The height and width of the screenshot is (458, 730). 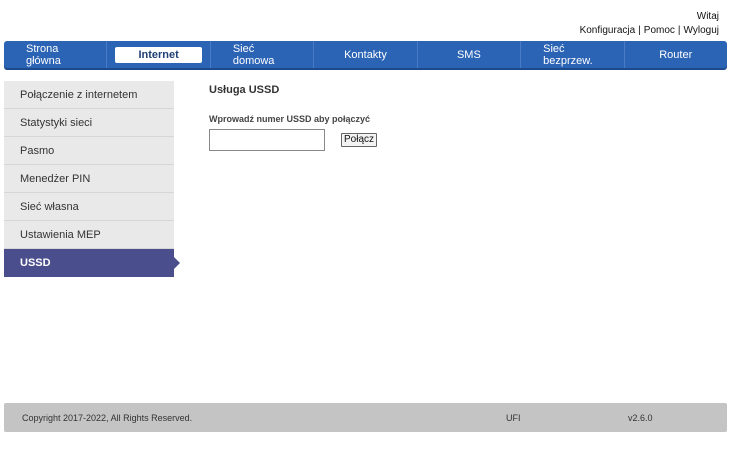 What do you see at coordinates (89, 123) in the screenshot?
I see `sidebar-item-statystyki: Statystyki sieci` at bounding box center [89, 123].